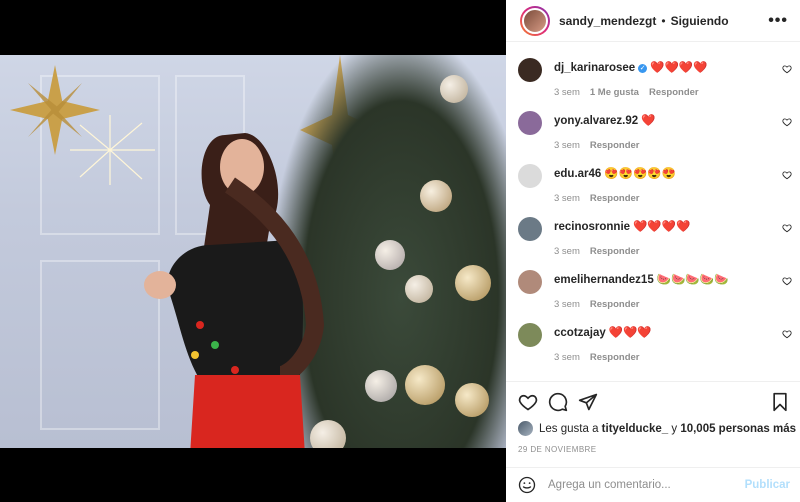 The width and height of the screenshot is (800, 502). What do you see at coordinates (596, 121) in the screenshot?
I see `comment-username: yony.alvarez.92` at bounding box center [596, 121].